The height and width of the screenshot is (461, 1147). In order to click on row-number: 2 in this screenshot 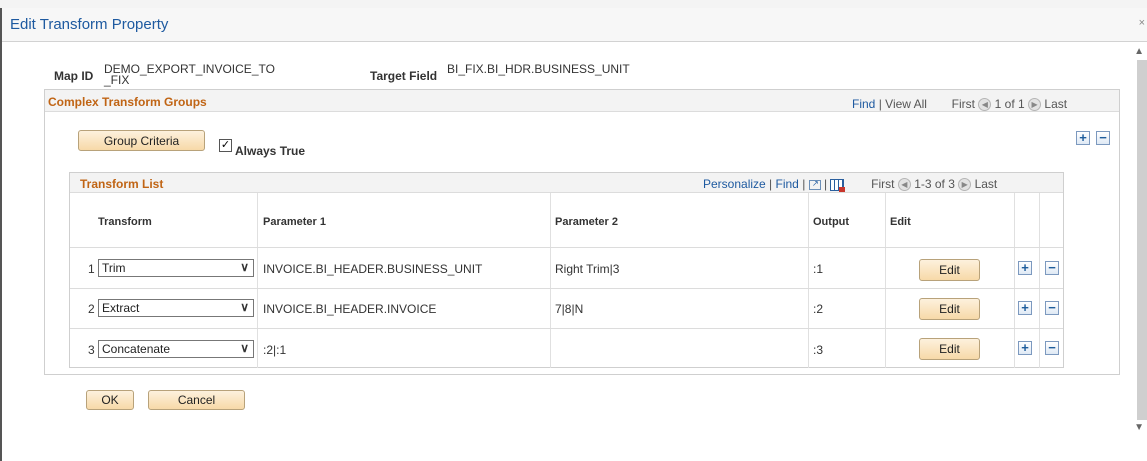, I will do `click(91, 309)`.